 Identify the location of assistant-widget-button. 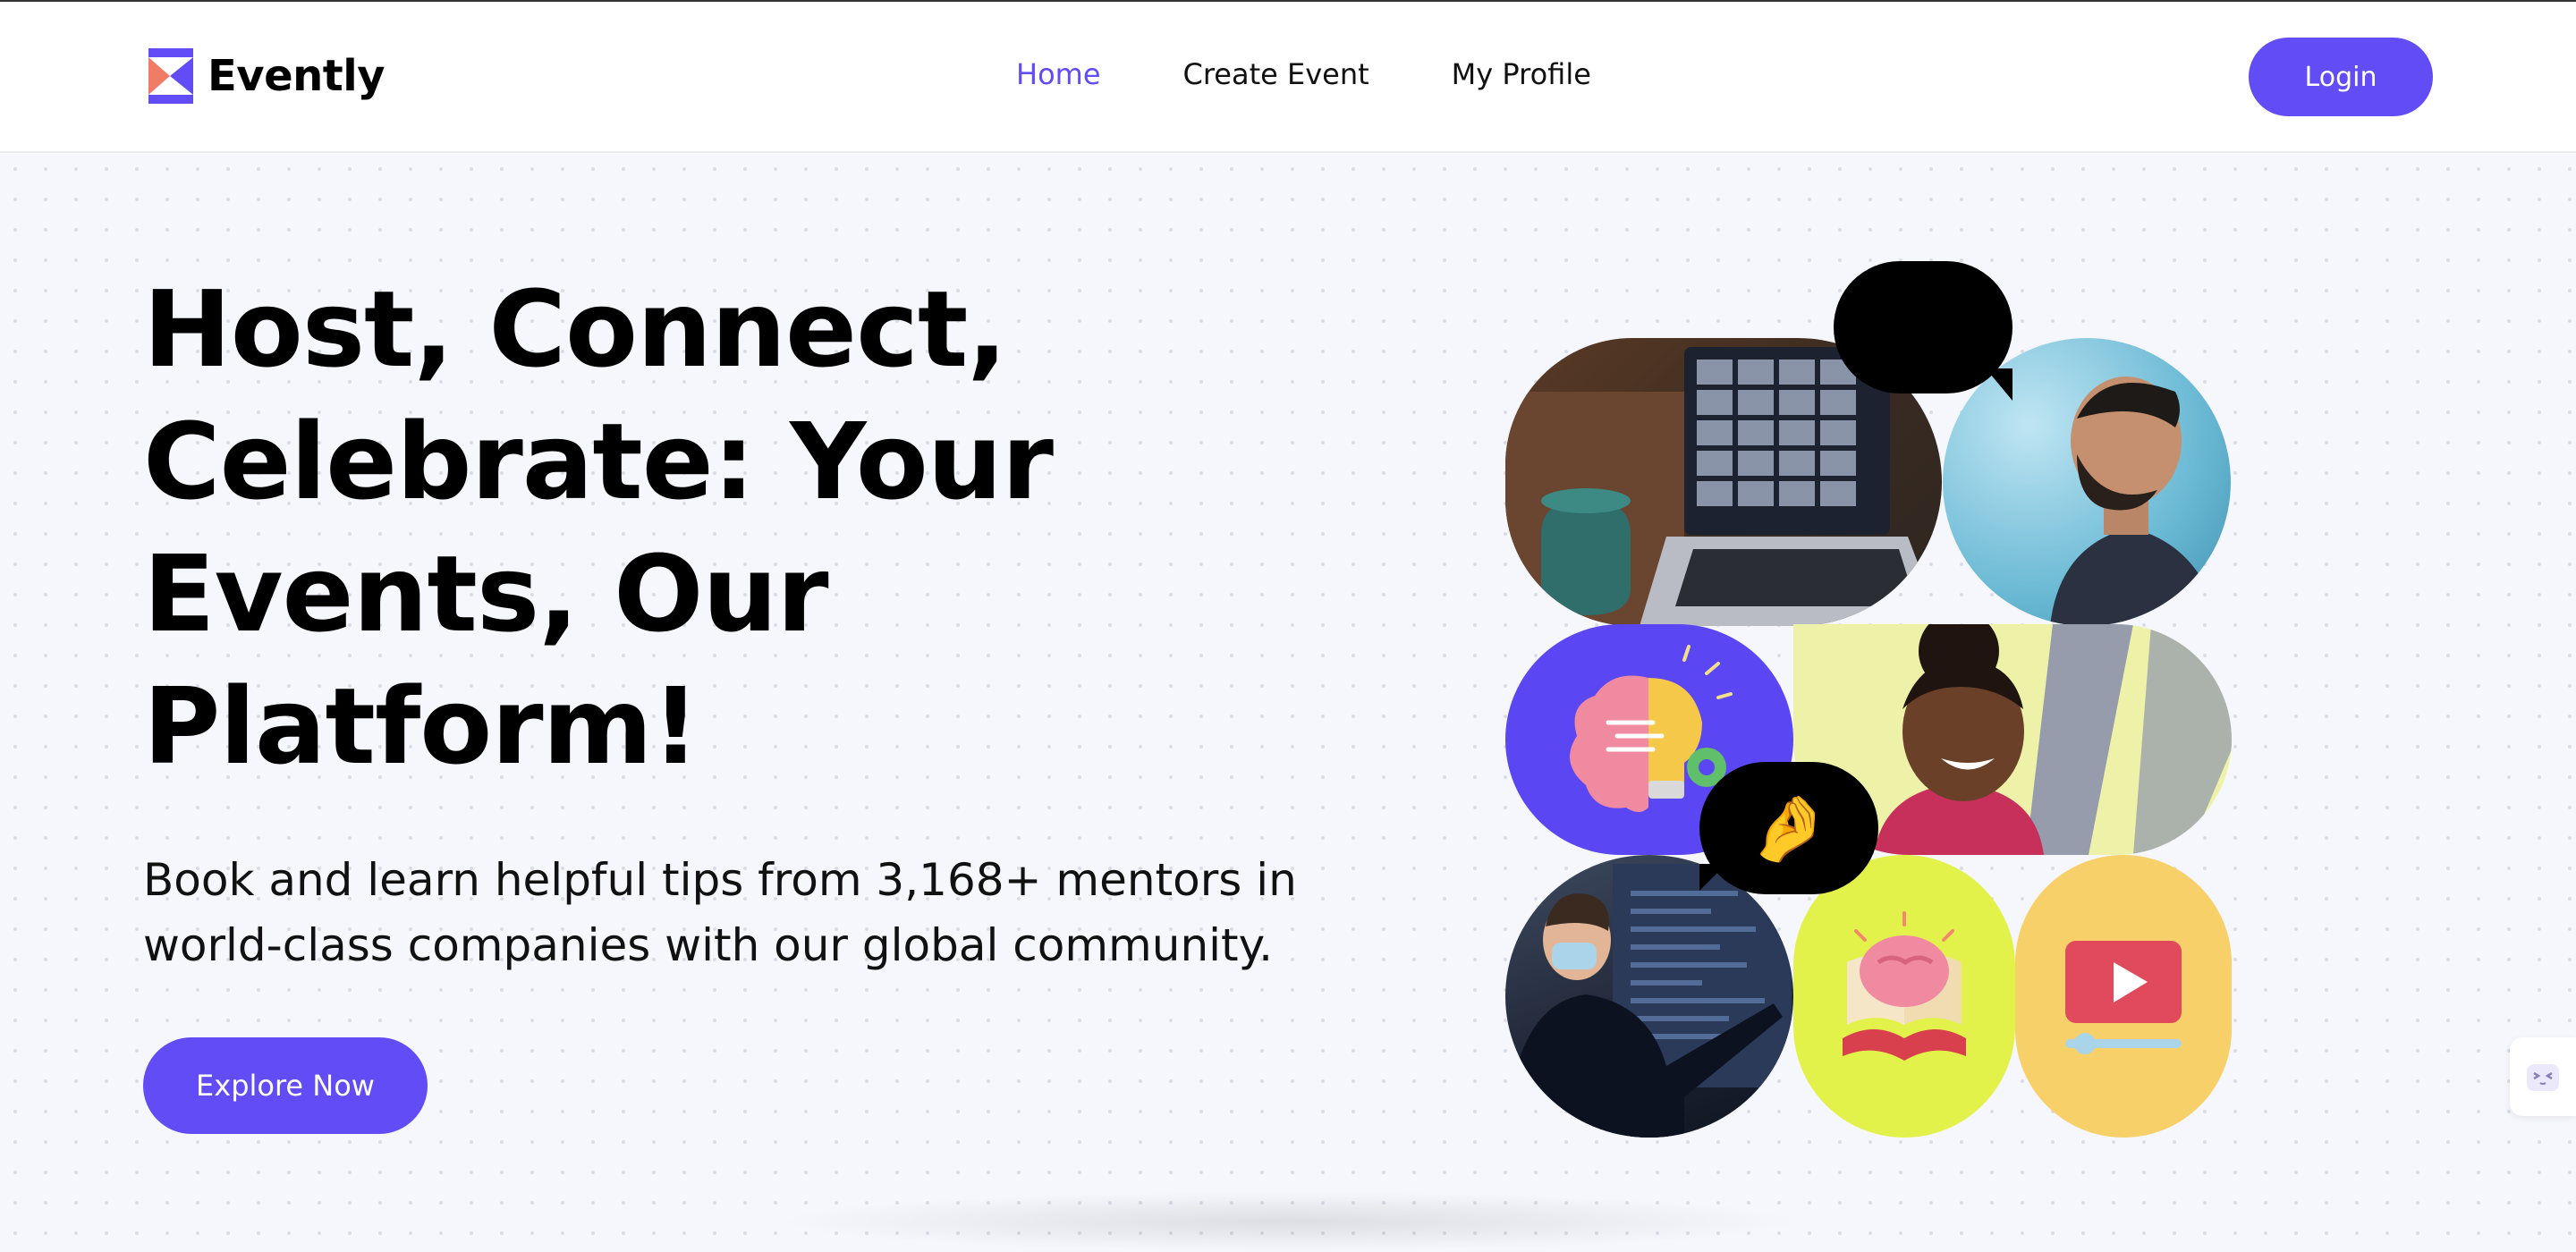
(2543, 1076).